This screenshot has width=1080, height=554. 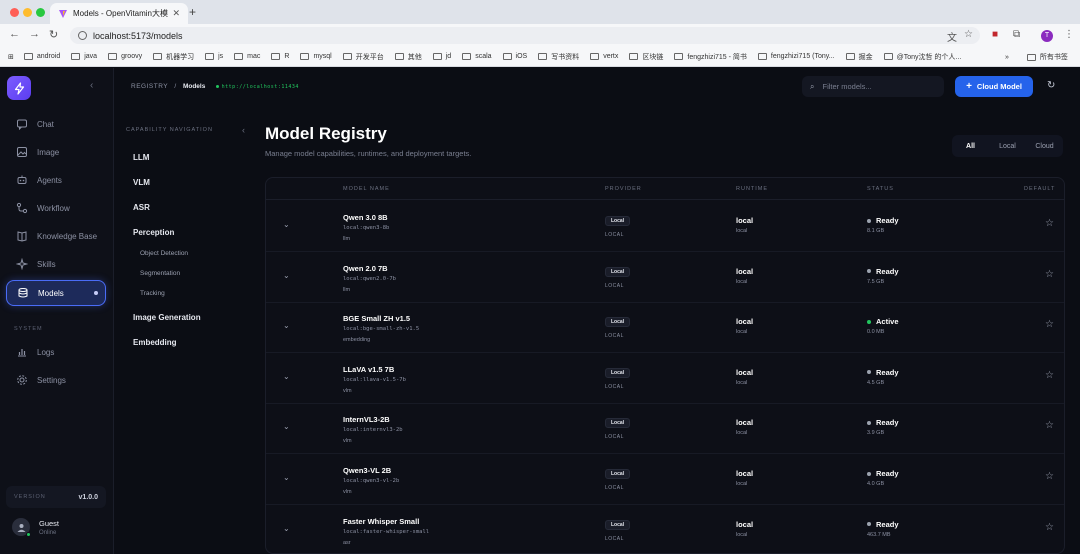 I want to click on add-cloud-model-button: + Cloud Model, so click(x=994, y=86).